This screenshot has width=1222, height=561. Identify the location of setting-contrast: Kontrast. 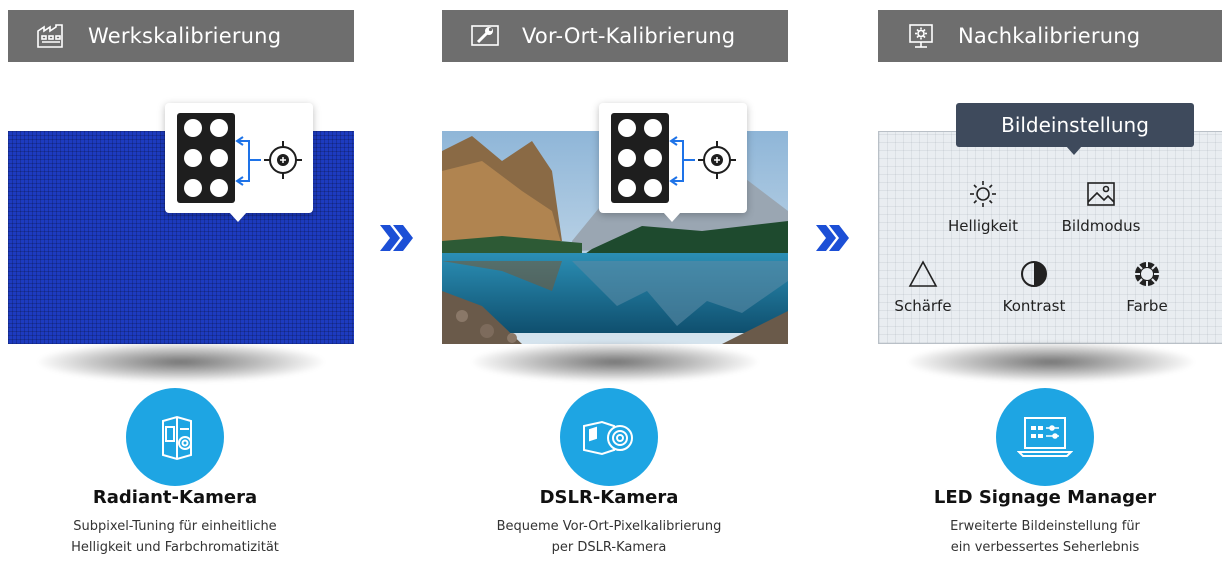
(1034, 286).